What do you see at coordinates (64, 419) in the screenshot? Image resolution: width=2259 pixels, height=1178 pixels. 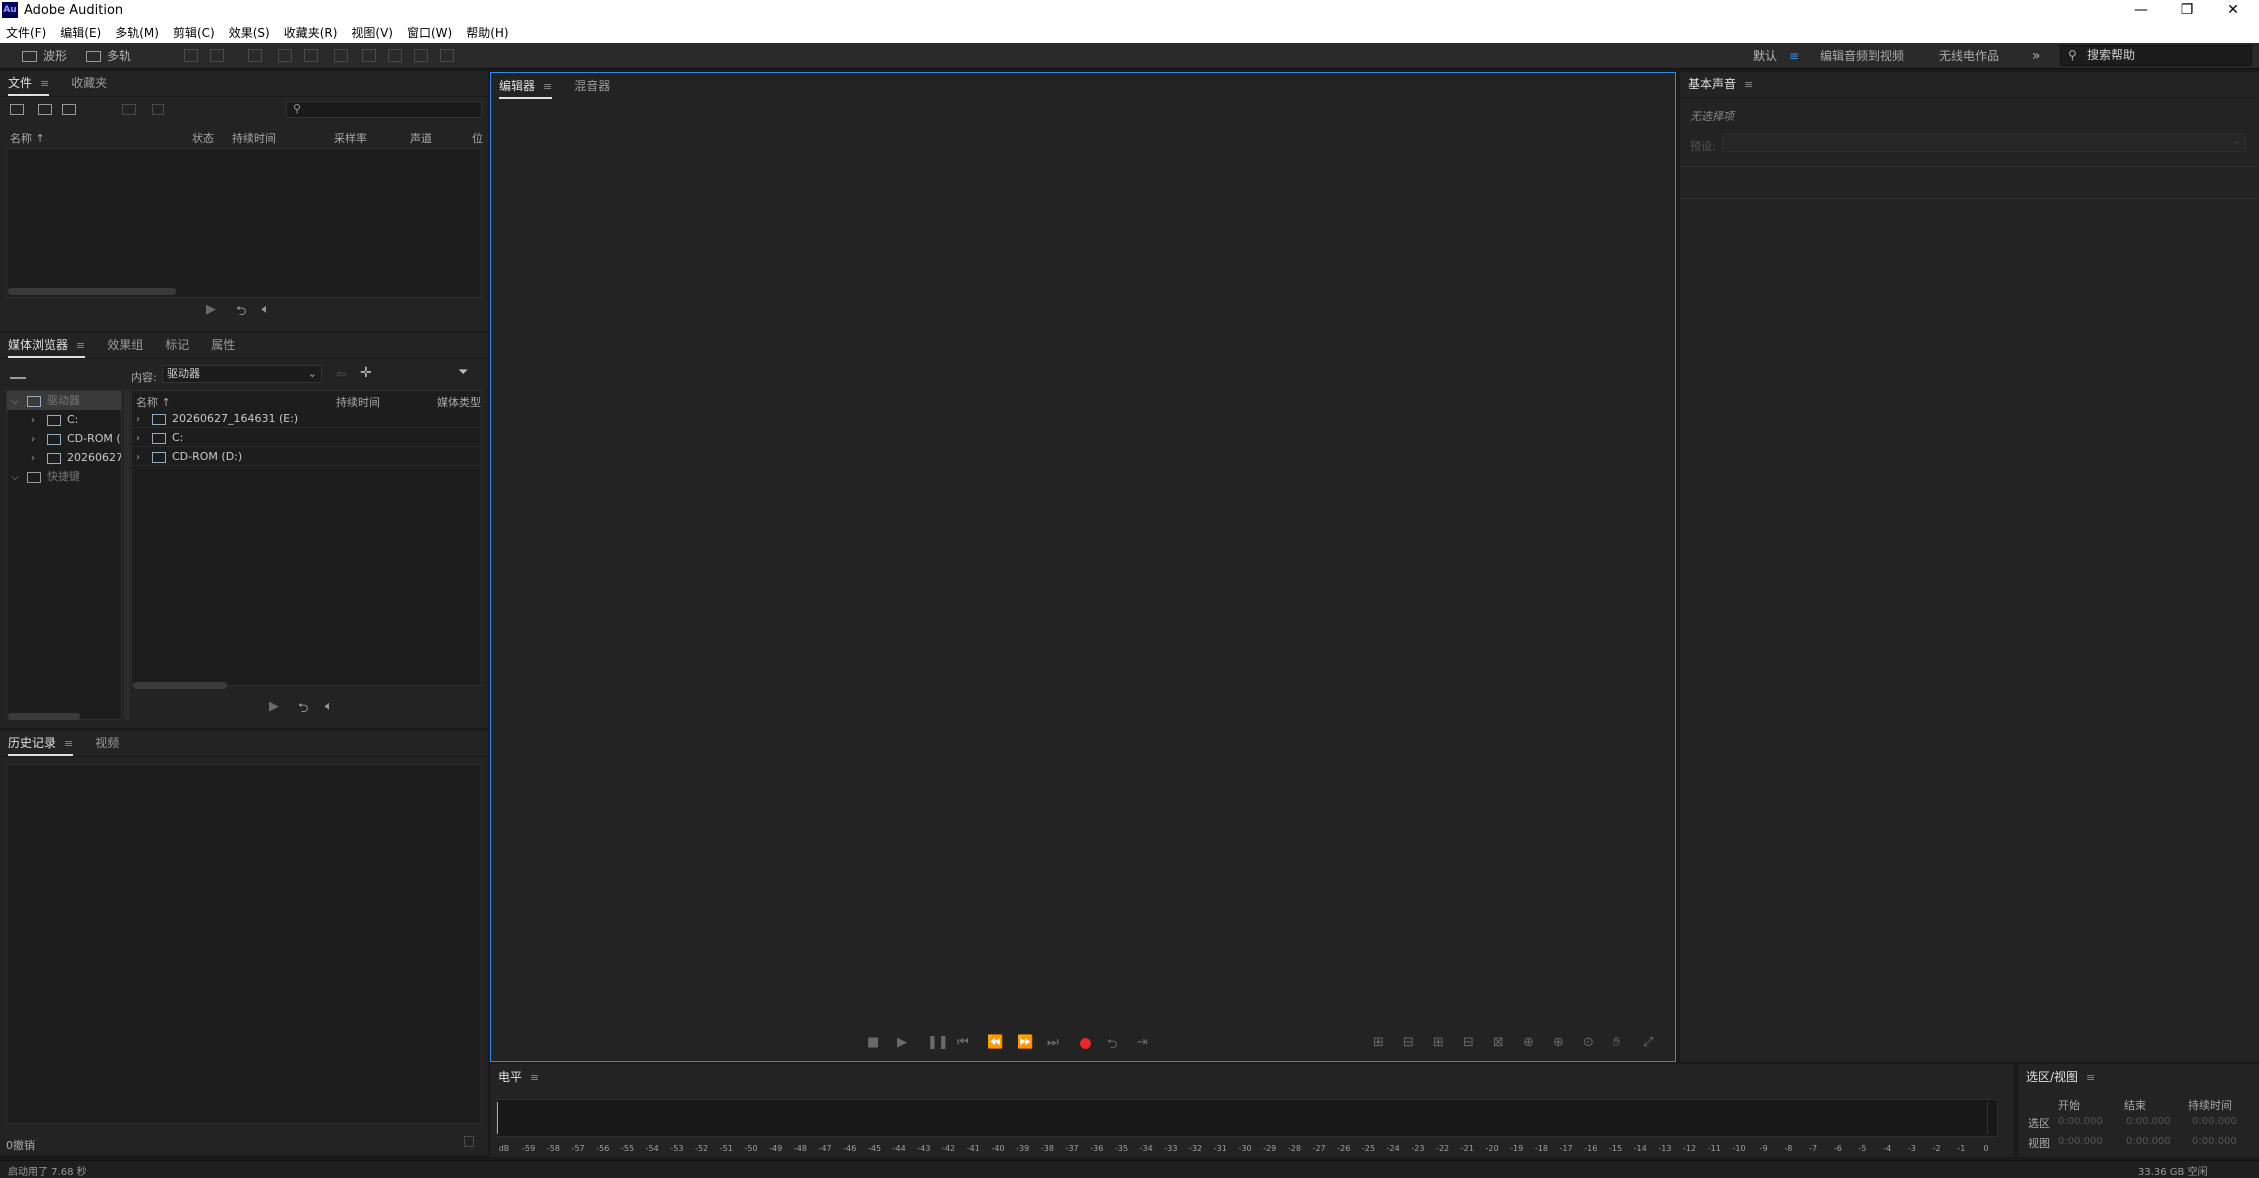 I see `tree-item-c: › C:` at bounding box center [64, 419].